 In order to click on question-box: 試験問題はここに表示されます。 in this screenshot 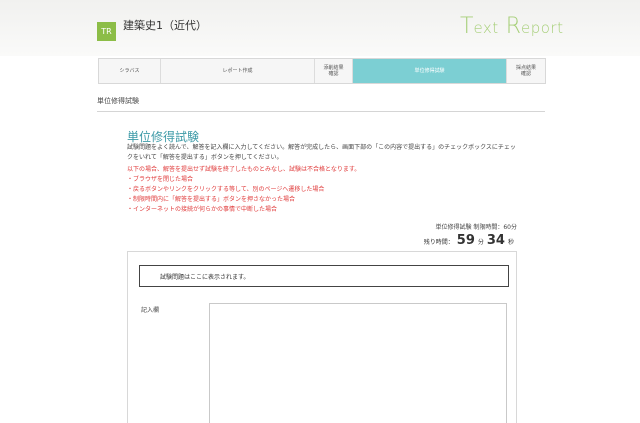, I will do `click(324, 276)`.